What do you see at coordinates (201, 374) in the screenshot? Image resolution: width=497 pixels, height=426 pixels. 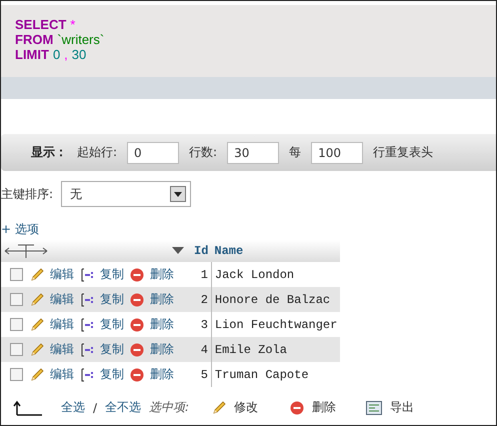 I see `table-cell: 5` at bounding box center [201, 374].